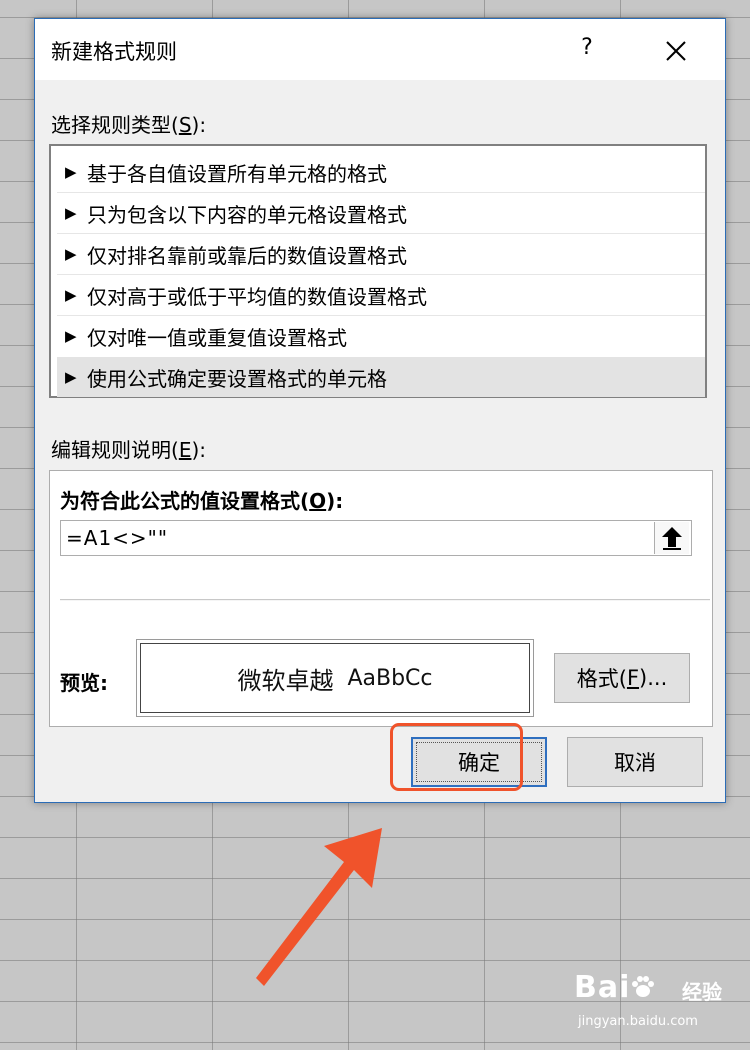 The image size is (750, 1050). Describe the element at coordinates (615, 987) in the screenshot. I see `watermark-logo: Bai` at that location.